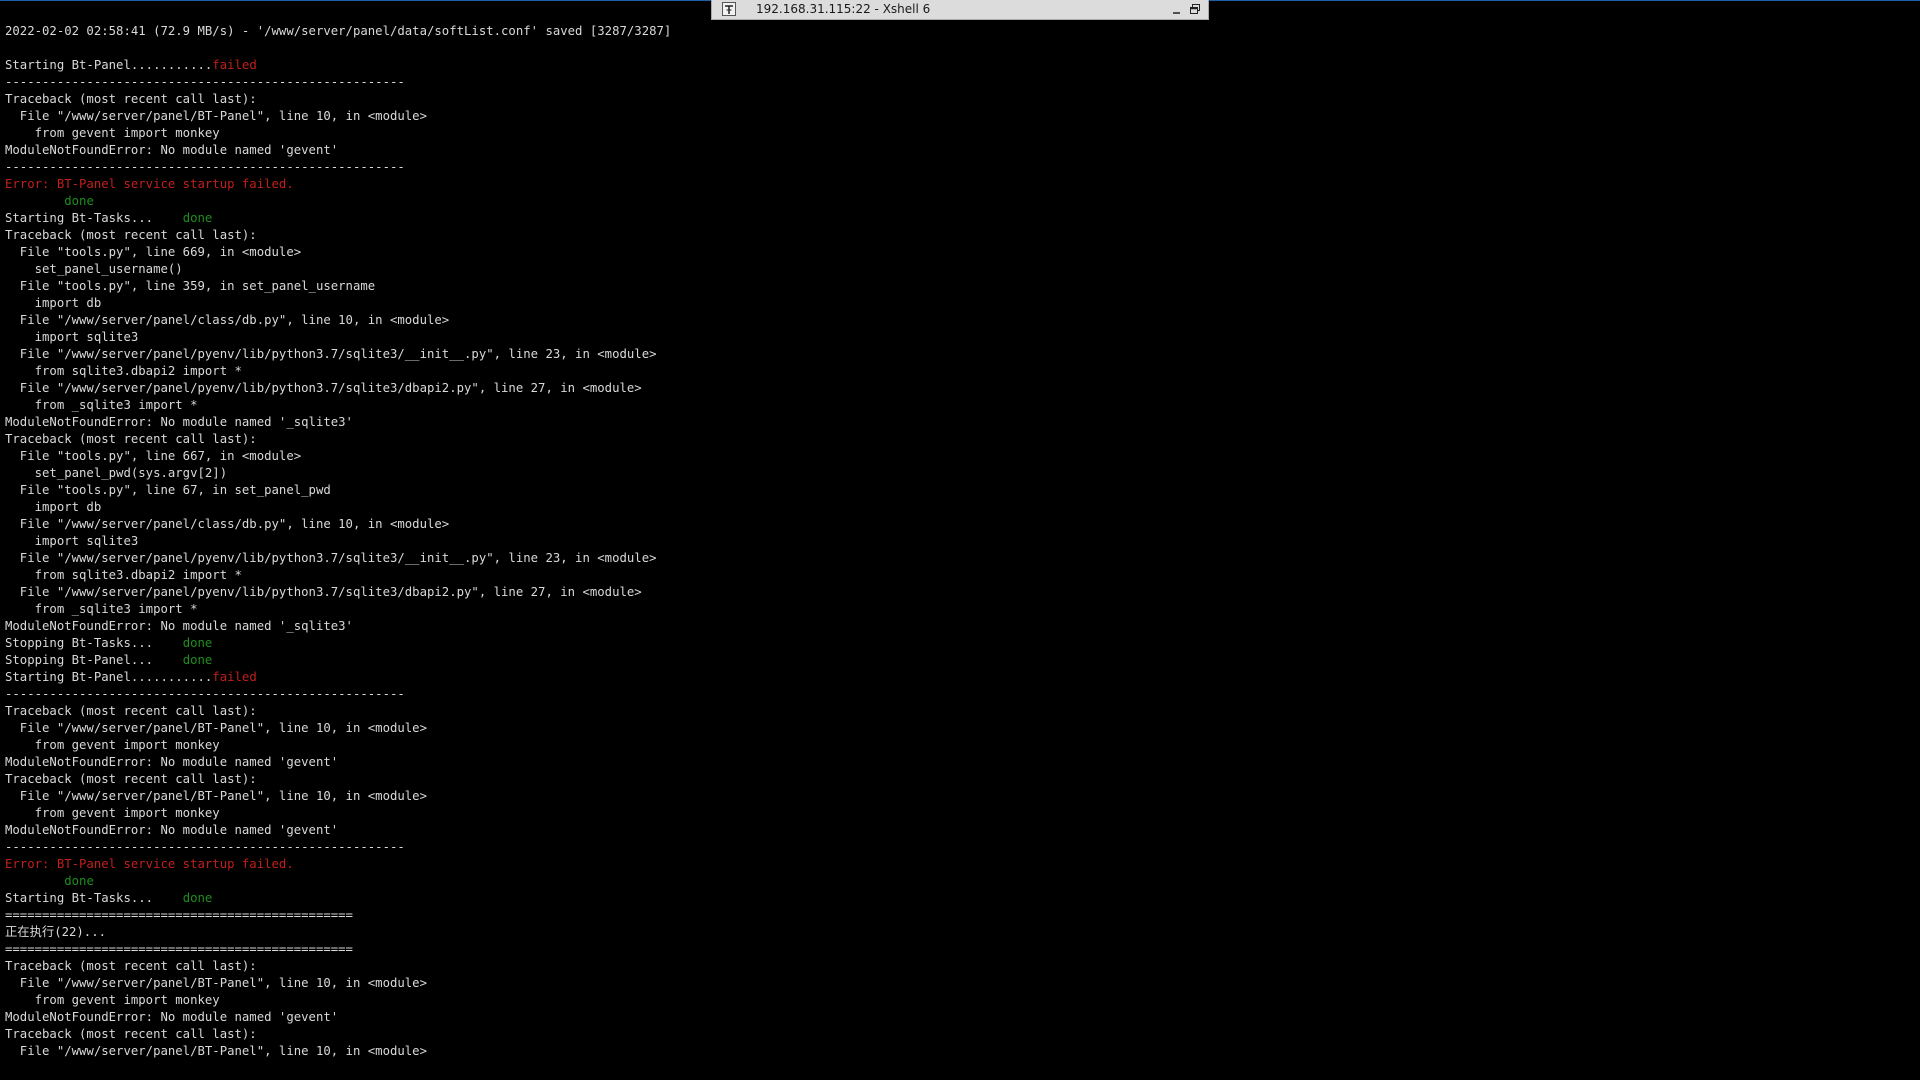 The width and height of the screenshot is (1920, 1080). Describe the element at coordinates (94, 269) in the screenshot. I see `terminal-text: set_panel_username()` at that location.